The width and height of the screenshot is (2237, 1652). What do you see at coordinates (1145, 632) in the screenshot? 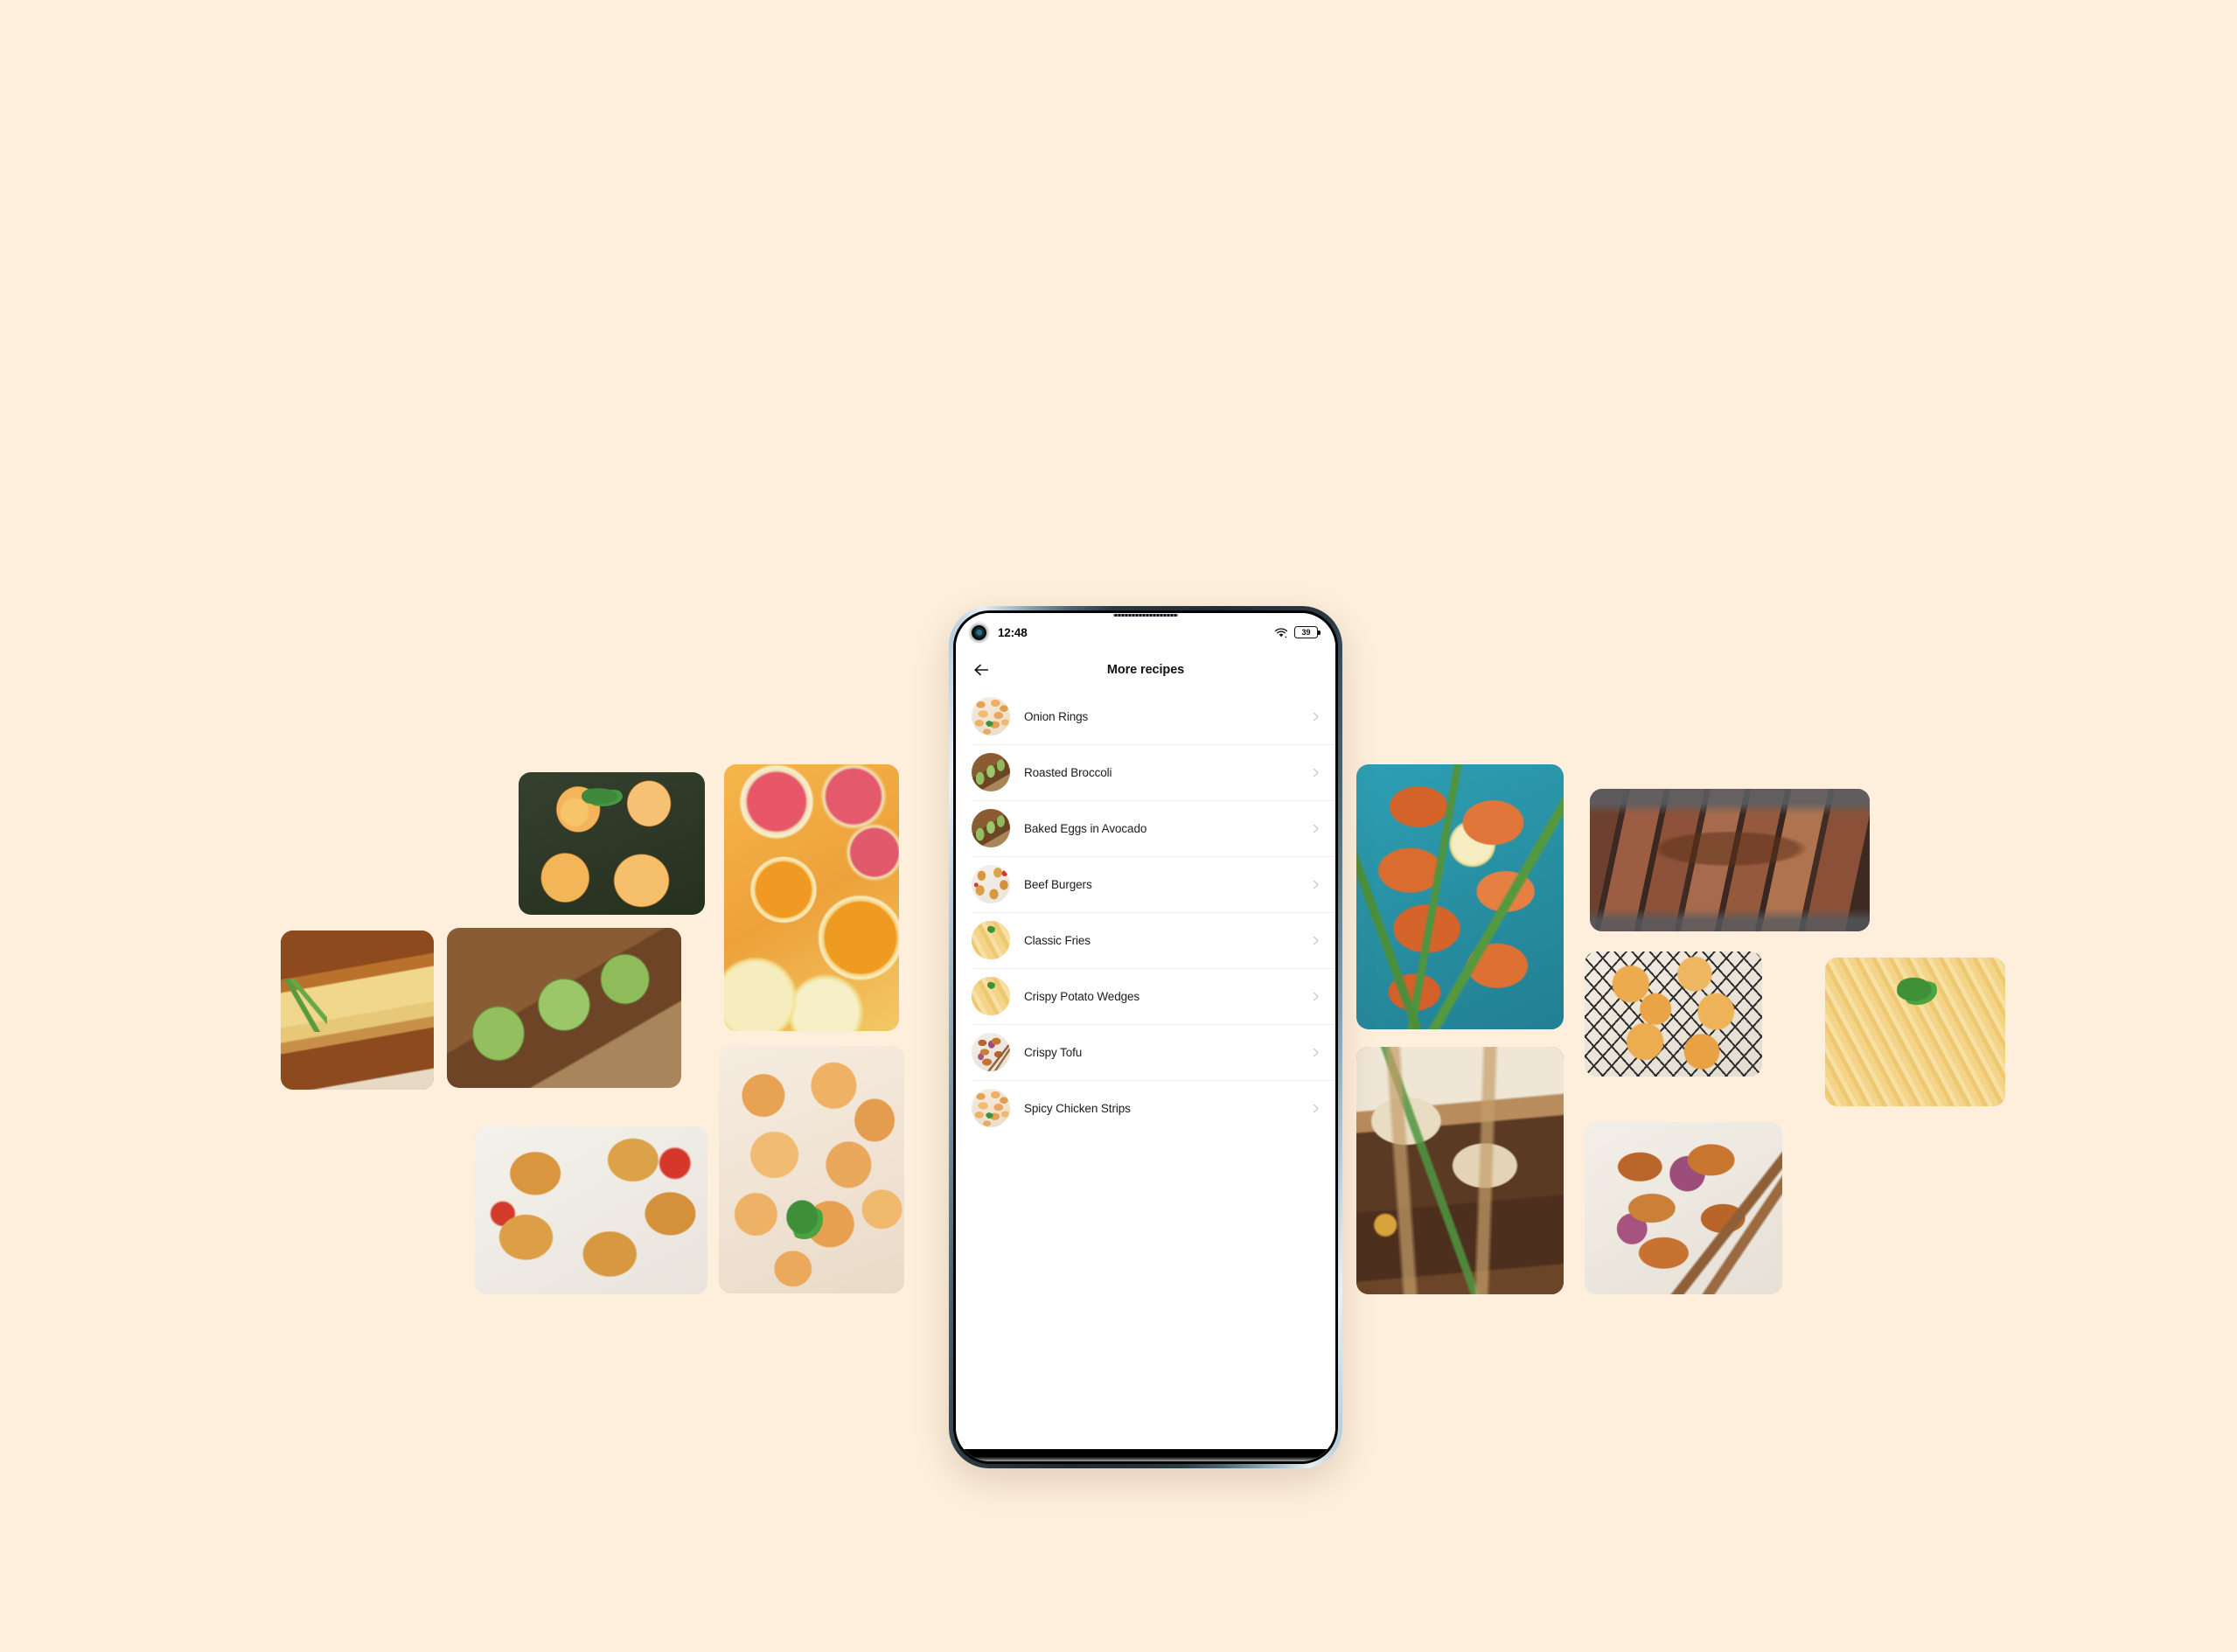
I see `status-bar: 12:48 39` at bounding box center [1145, 632].